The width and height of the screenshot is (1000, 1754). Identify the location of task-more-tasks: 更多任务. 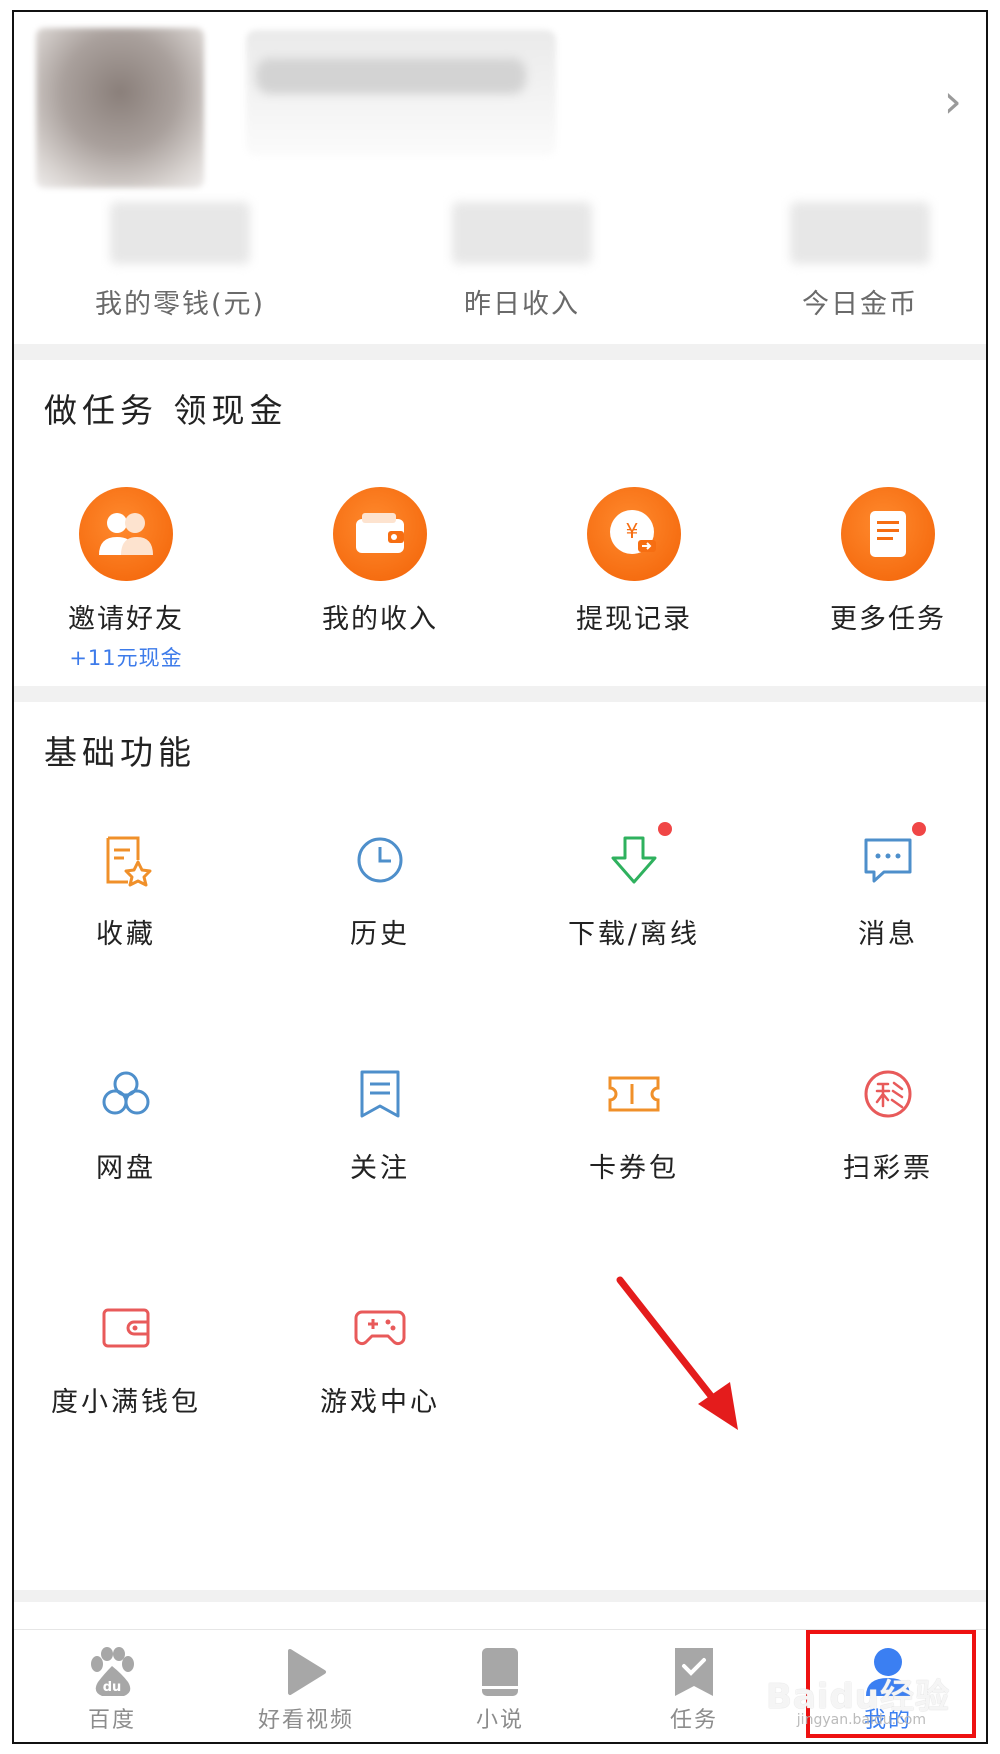
(882, 561).